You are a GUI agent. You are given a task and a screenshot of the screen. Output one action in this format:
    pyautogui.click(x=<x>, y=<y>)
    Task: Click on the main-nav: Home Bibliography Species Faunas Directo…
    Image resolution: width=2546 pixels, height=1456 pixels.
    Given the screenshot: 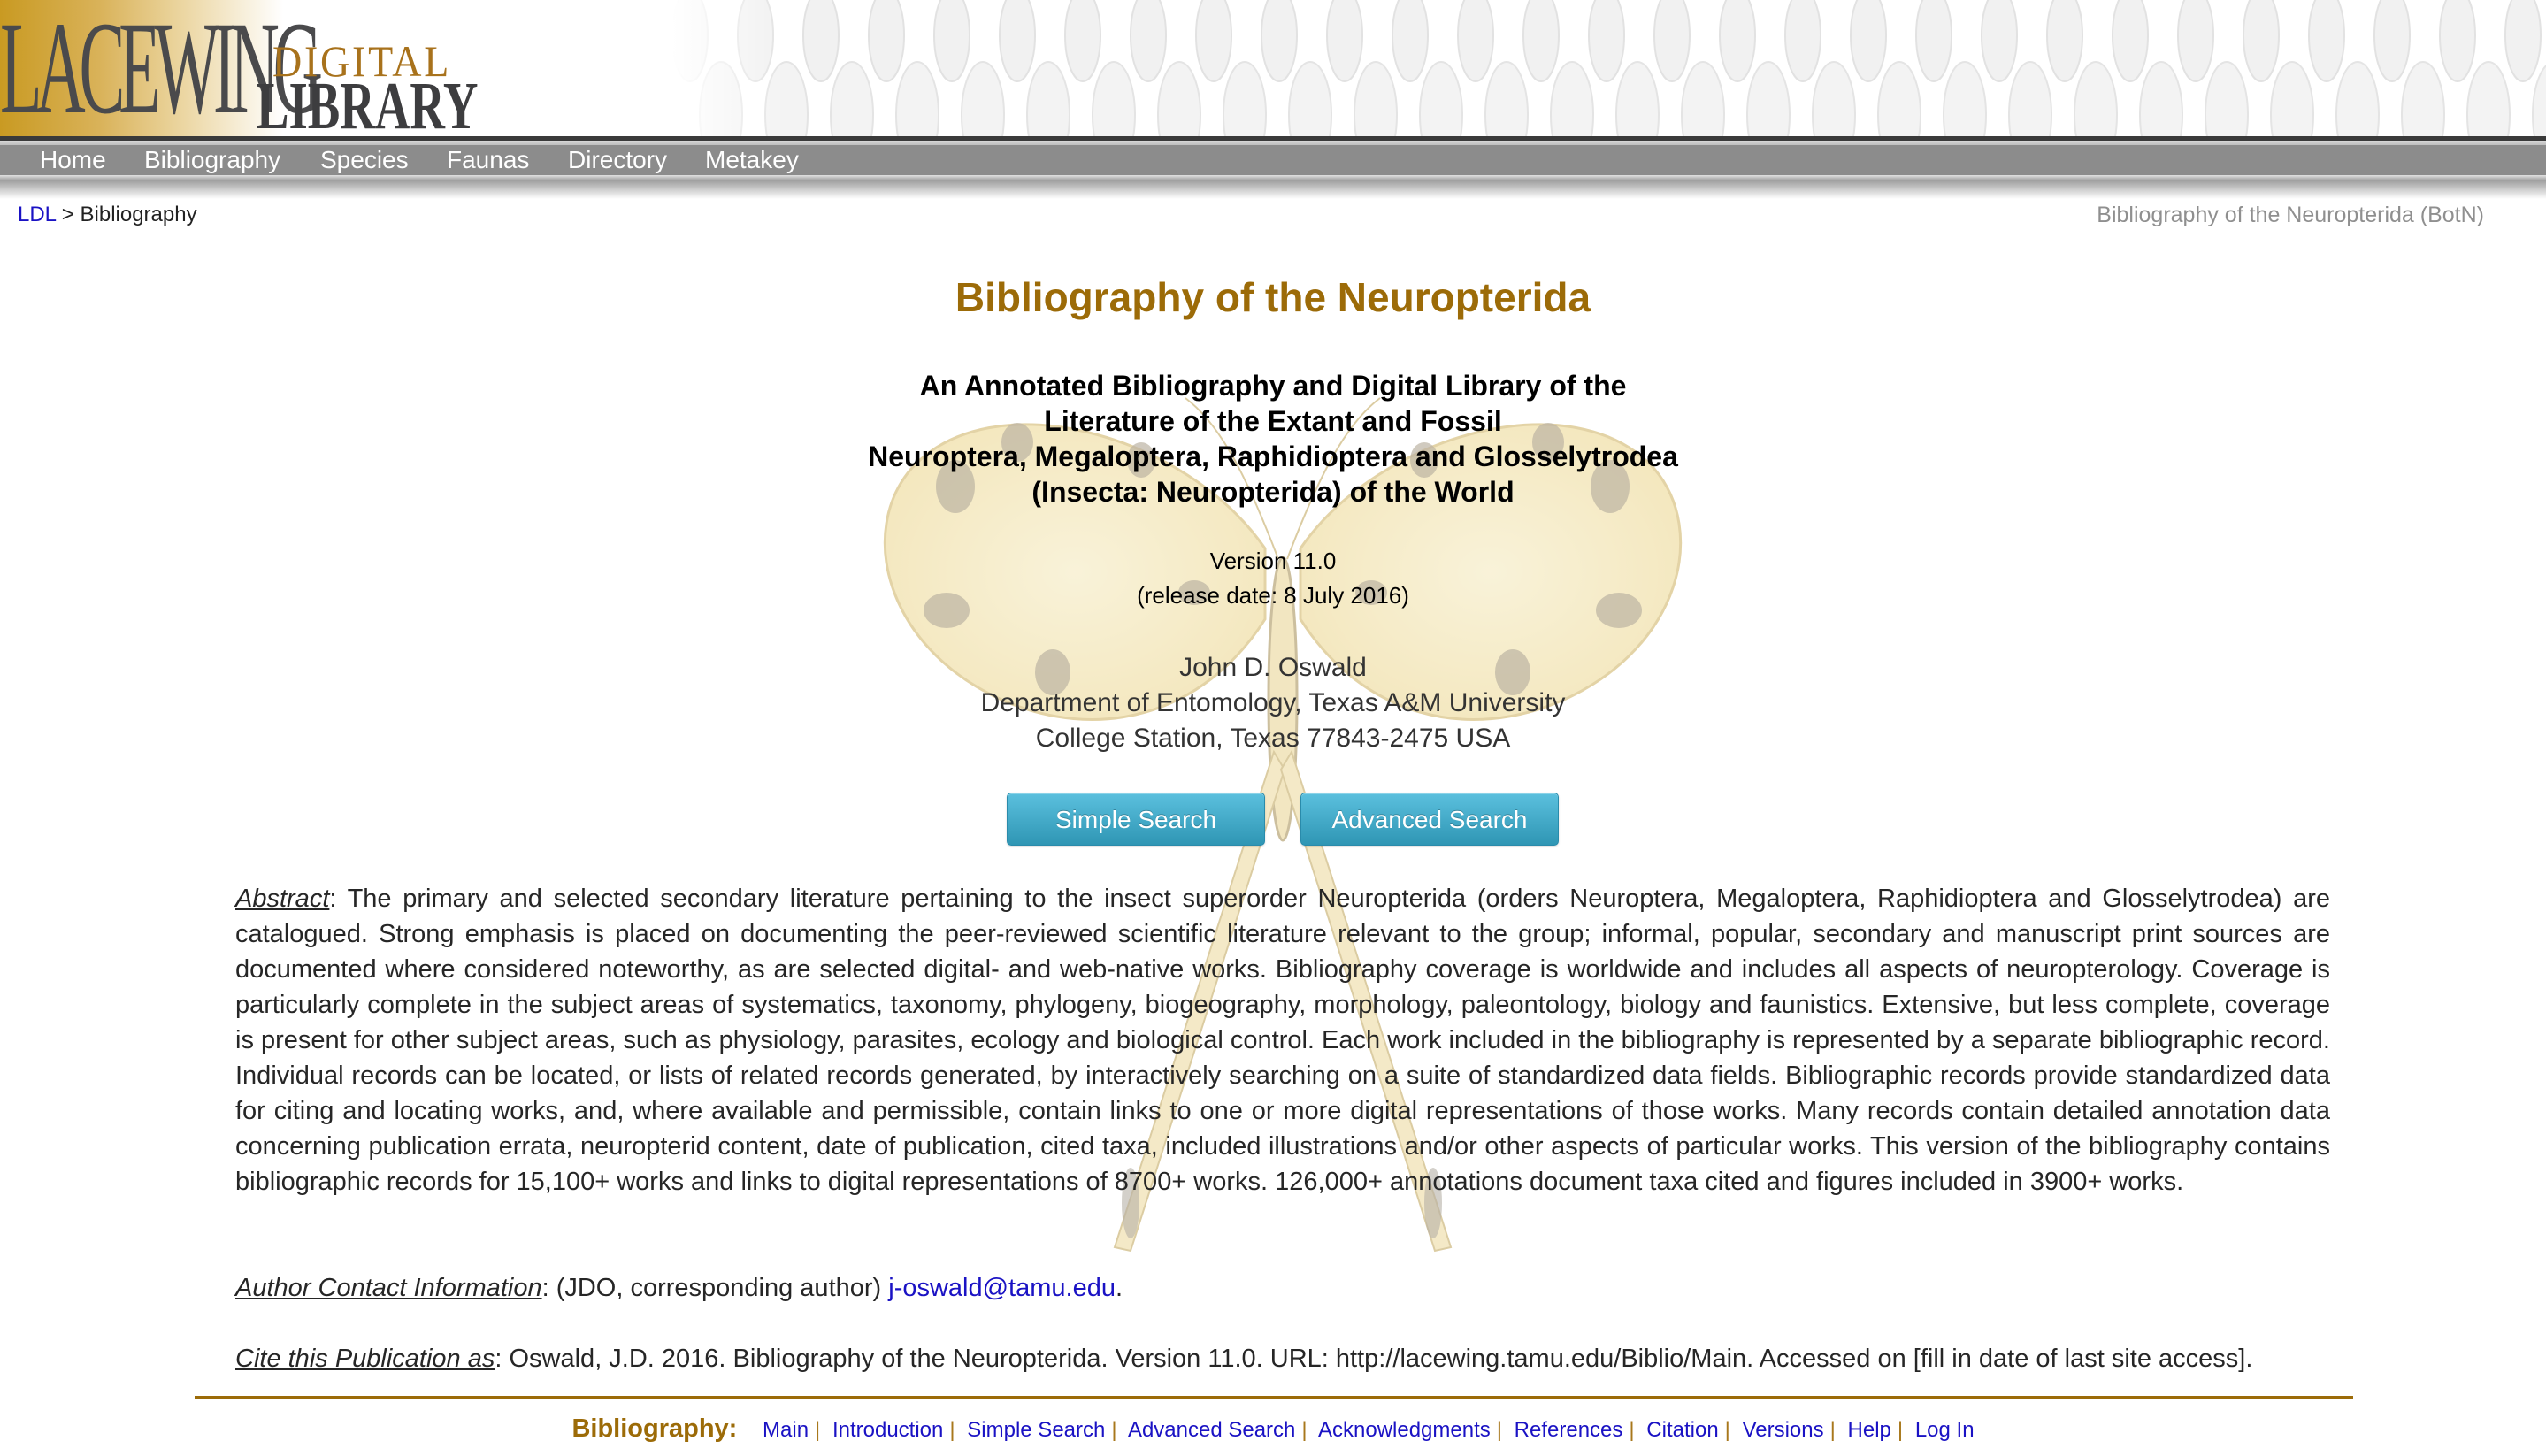 What is the action you would take?
    pyautogui.click(x=1273, y=167)
    